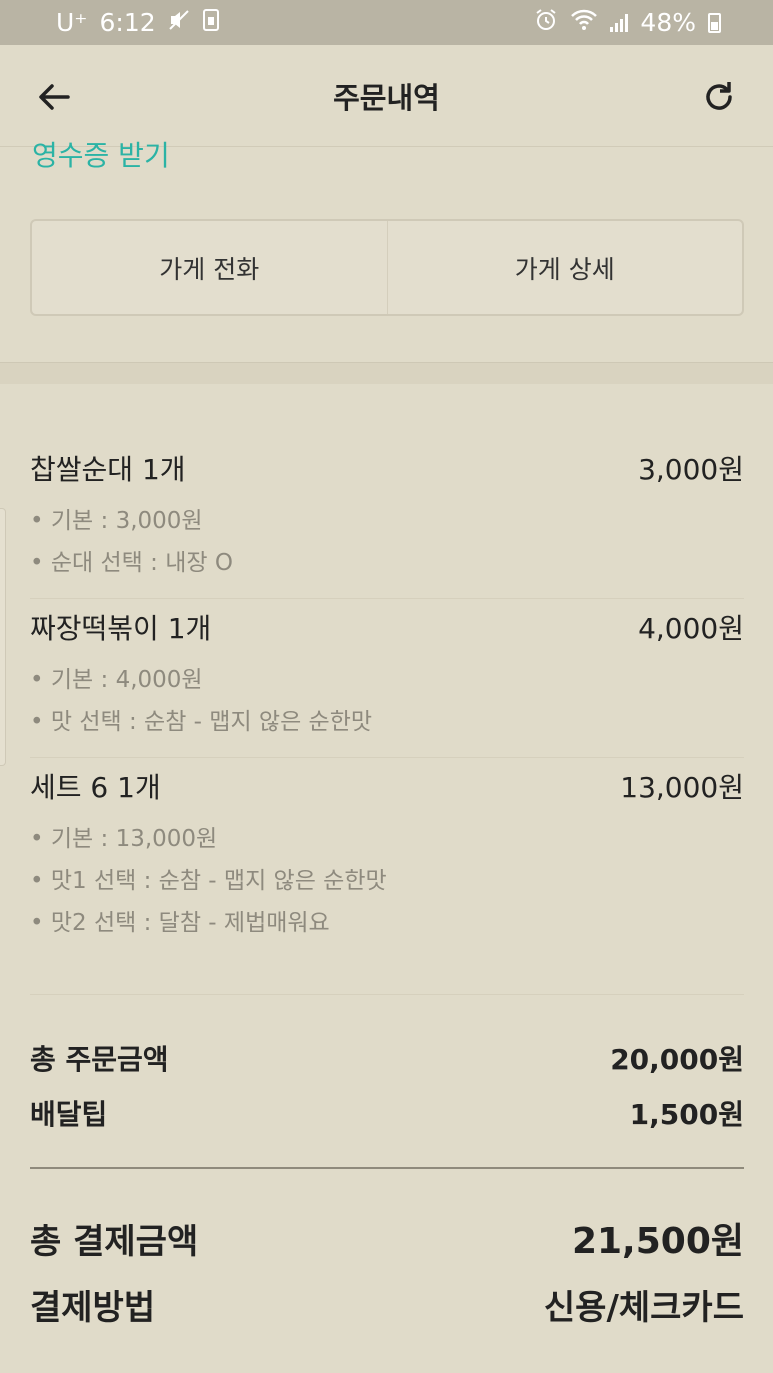 The height and width of the screenshot is (1373, 773). What do you see at coordinates (387, 1057) in the screenshot?
I see `order-total-row: 총 주문금액 20,000원` at bounding box center [387, 1057].